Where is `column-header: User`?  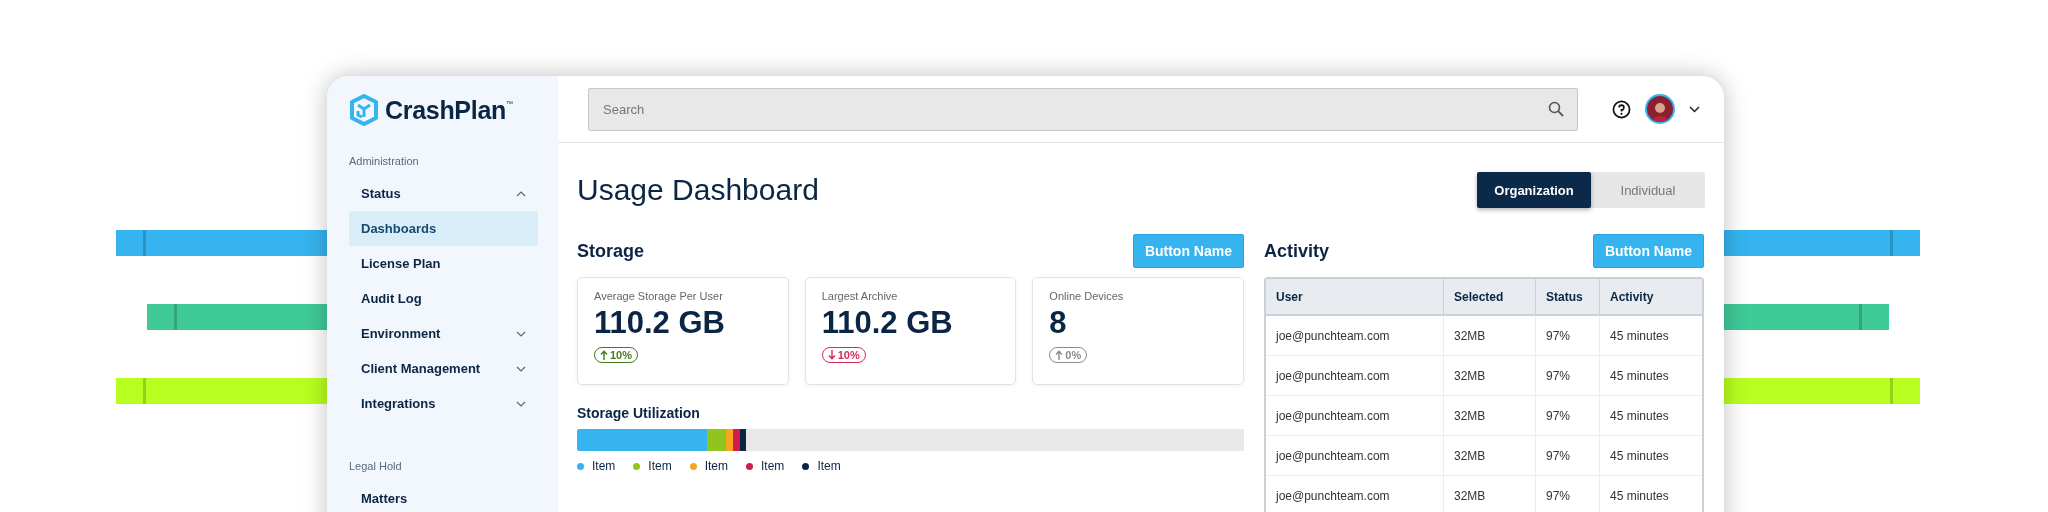
column-header: User is located at coordinates (1355, 297).